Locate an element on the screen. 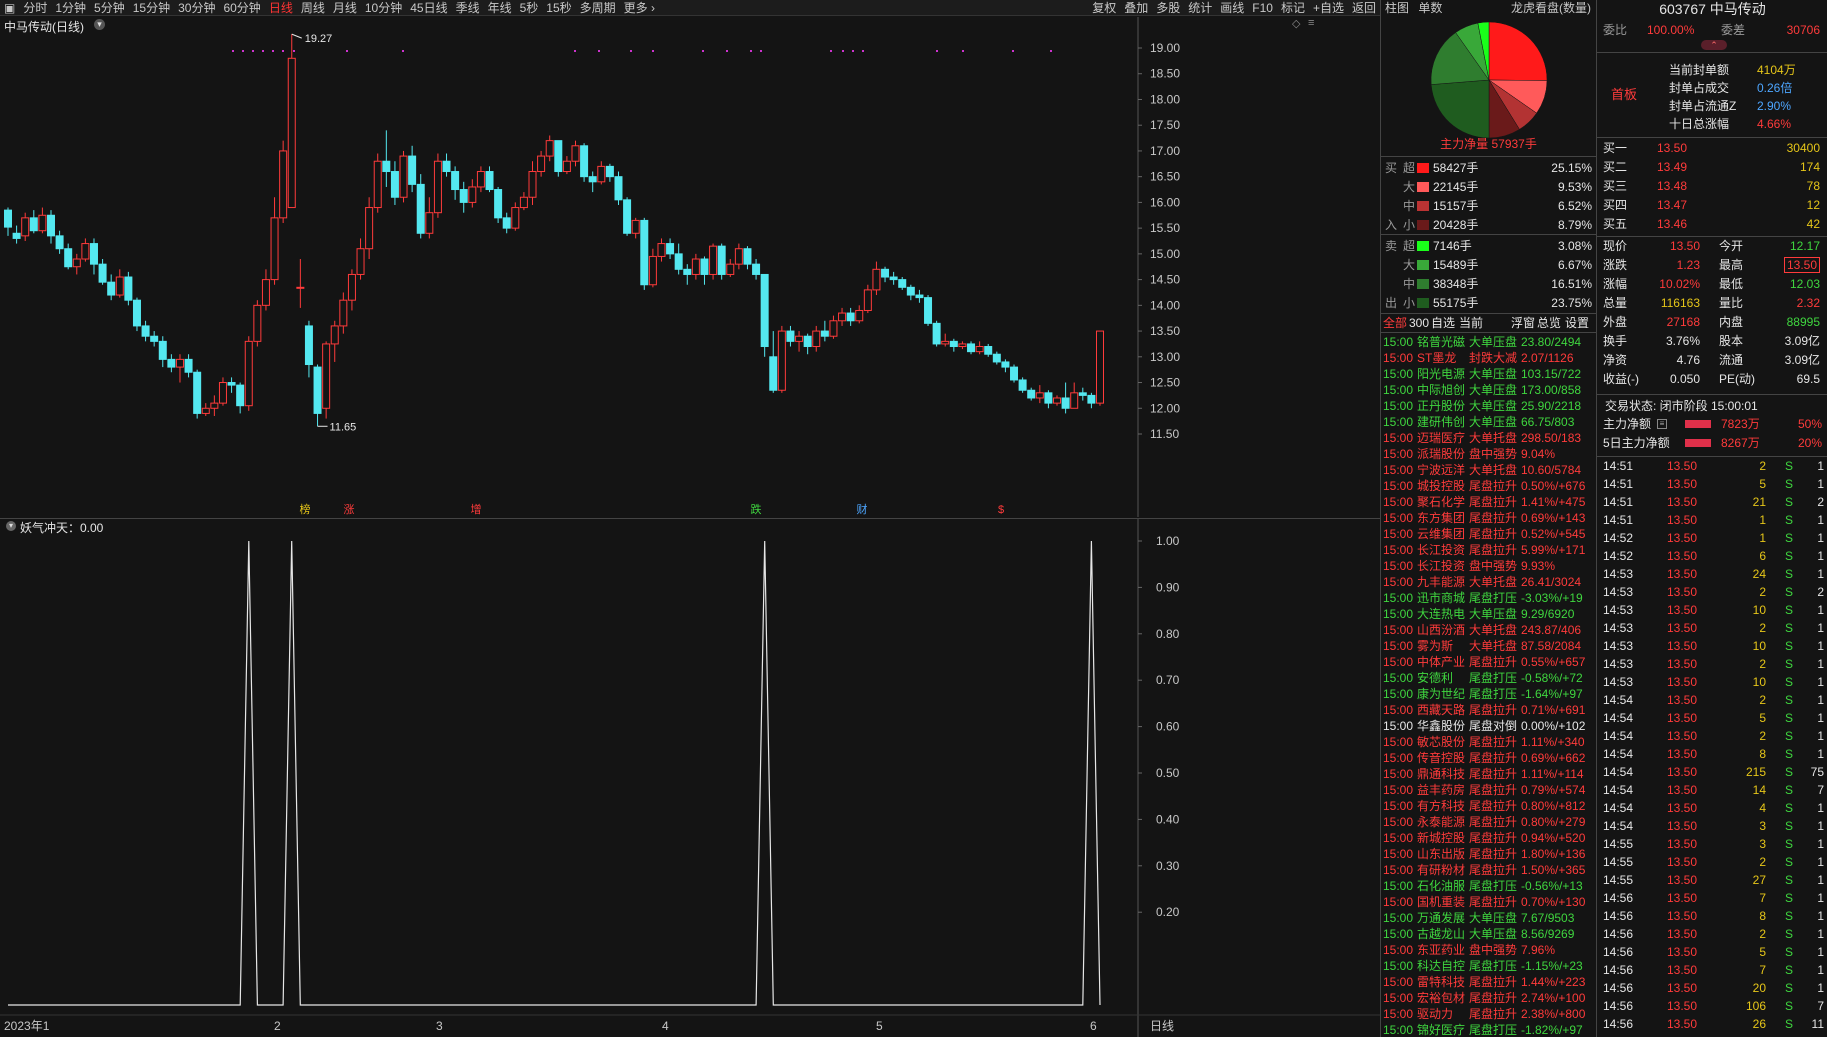 The width and height of the screenshot is (1827, 1037). tab-bar-chart: 柱图 is located at coordinates (1397, 8).